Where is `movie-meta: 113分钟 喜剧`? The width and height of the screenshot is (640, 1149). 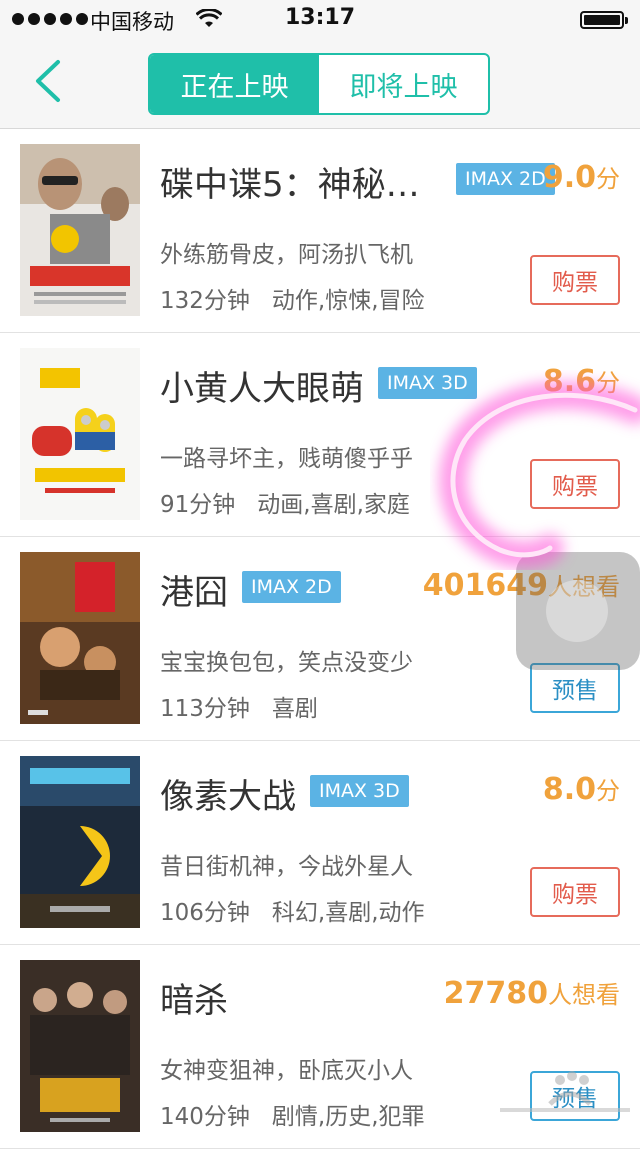
movie-meta: 113分钟 喜剧 is located at coordinates (239, 706).